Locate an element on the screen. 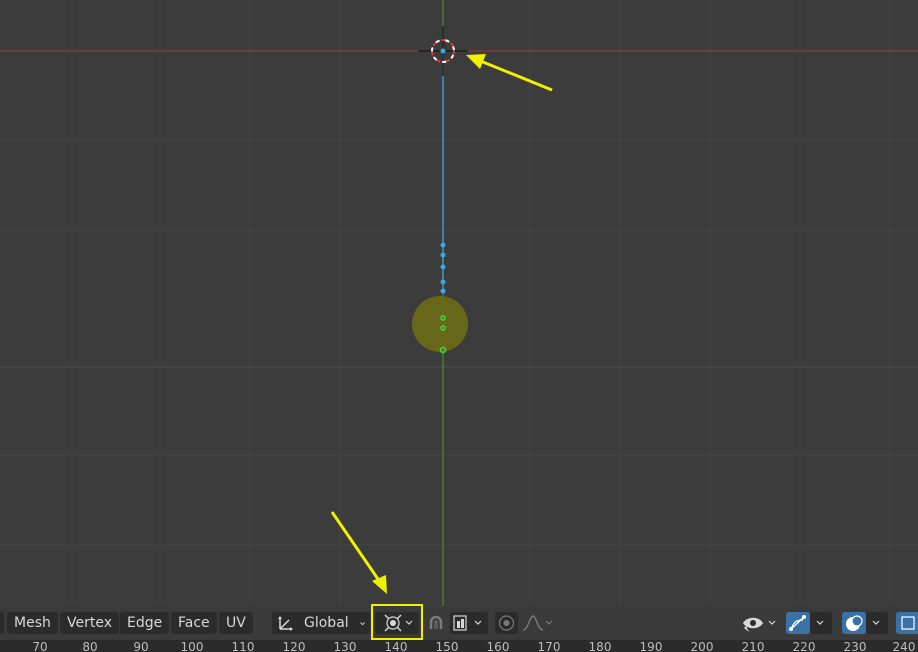 This screenshot has height=652, width=918. xray-icon is located at coordinates (908, 623).